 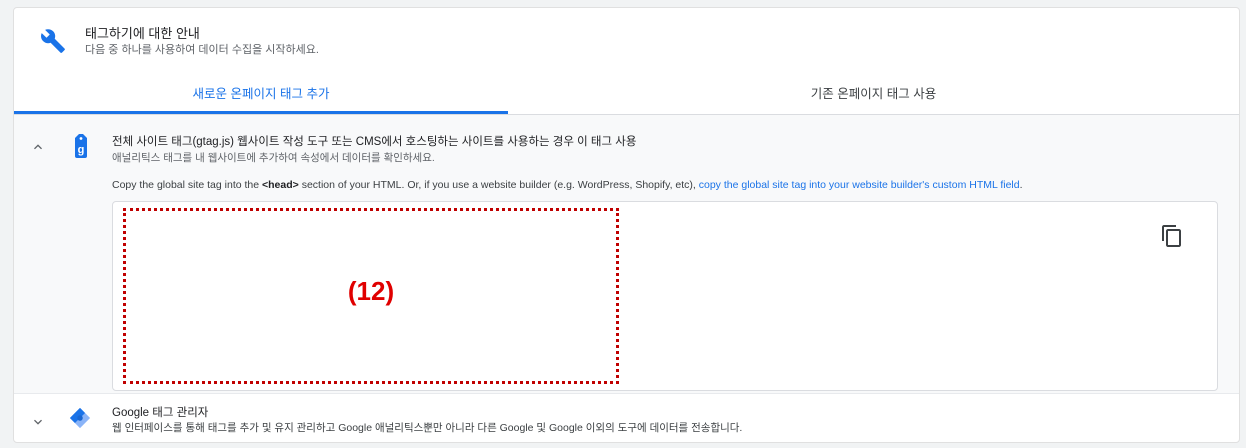 What do you see at coordinates (1172, 236) in the screenshot?
I see `copy-icon` at bounding box center [1172, 236].